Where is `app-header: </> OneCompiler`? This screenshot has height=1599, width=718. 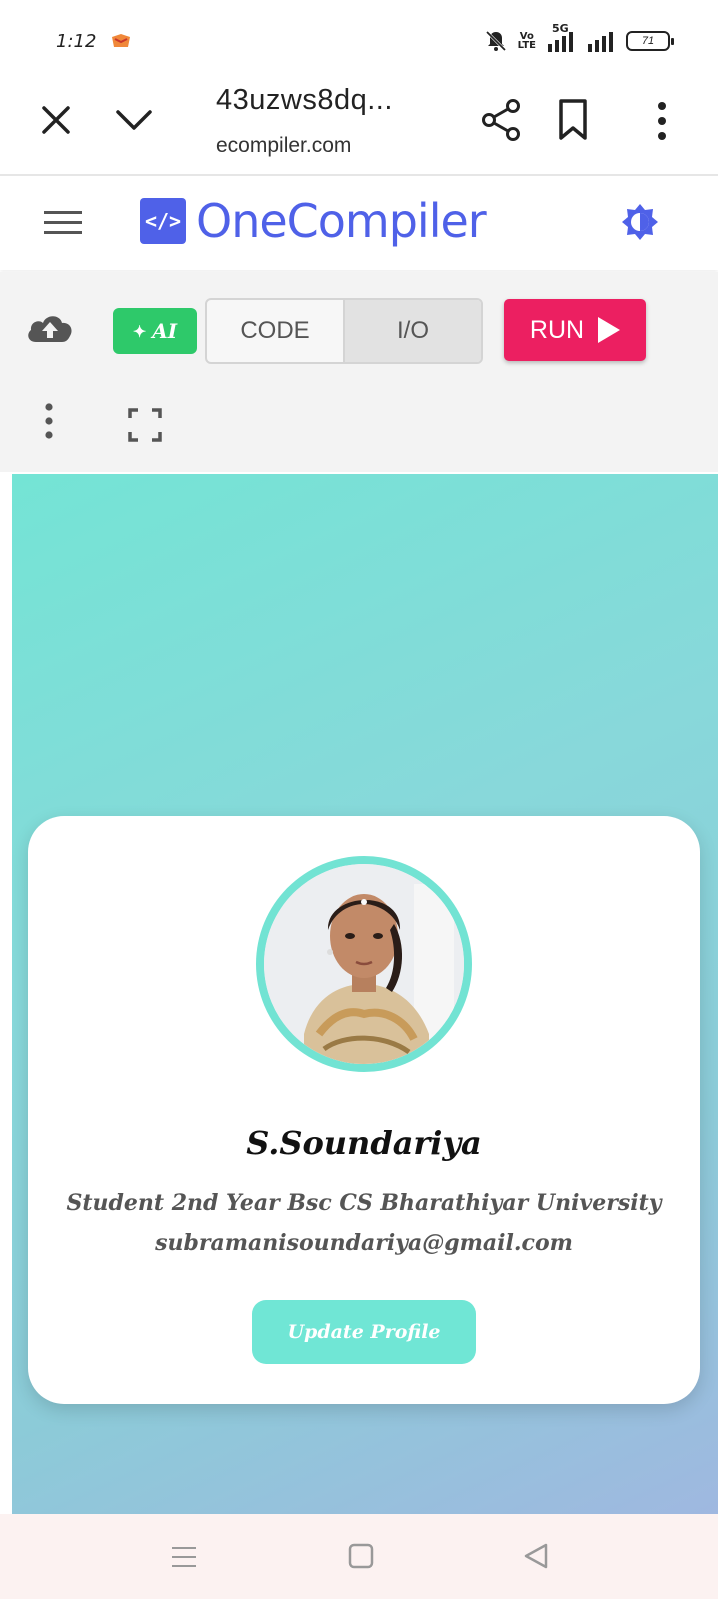 app-header: </> OneCompiler is located at coordinates (359, 224).